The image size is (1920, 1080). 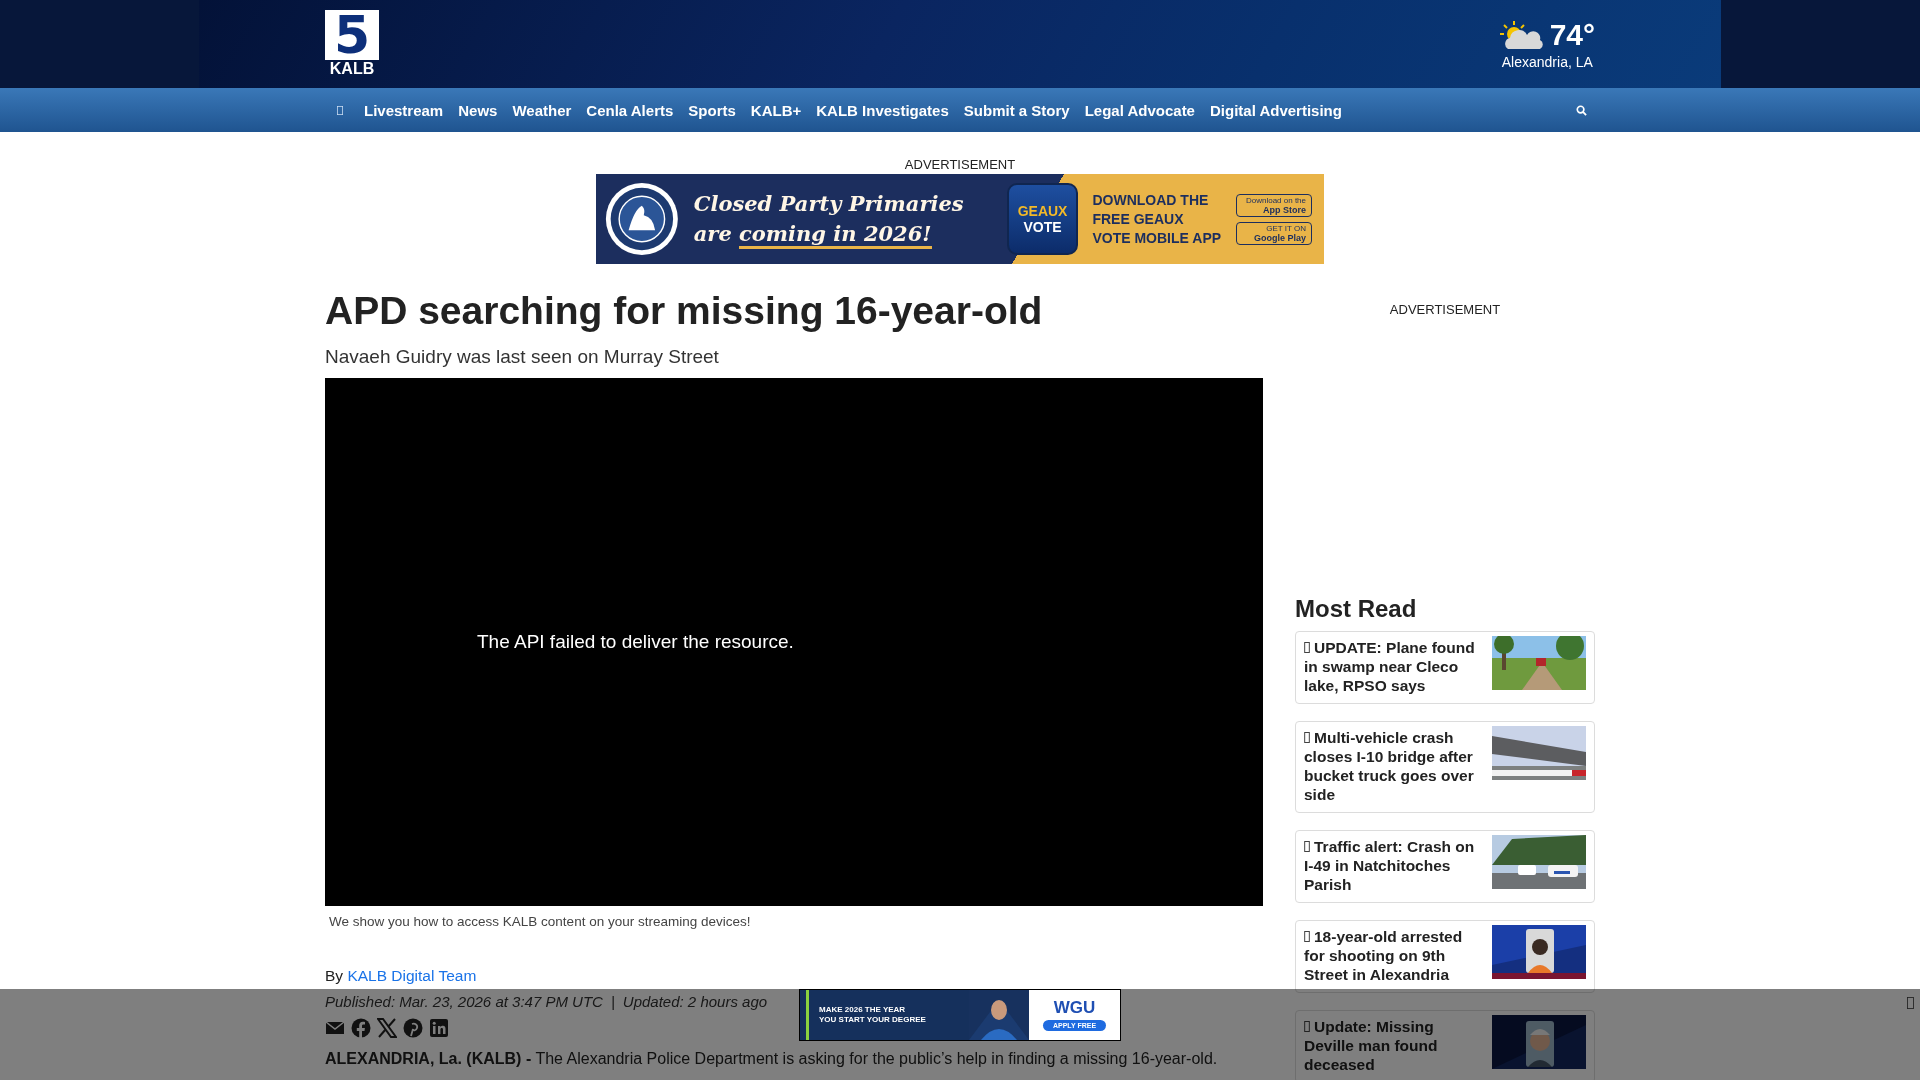 I want to click on article-subtitle: Navaeh Guidry was last seen on Murray Street, so click(x=522, y=357).